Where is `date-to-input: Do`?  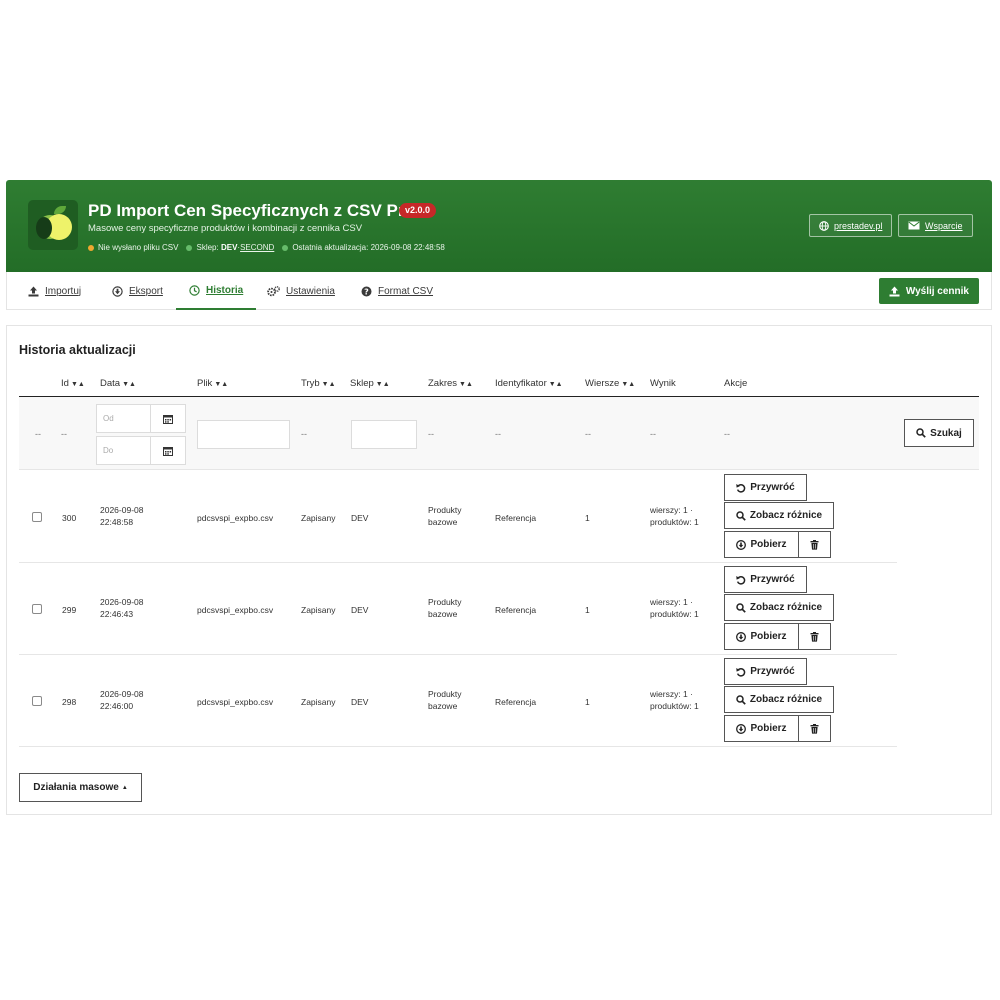 date-to-input: Do is located at coordinates (123, 450).